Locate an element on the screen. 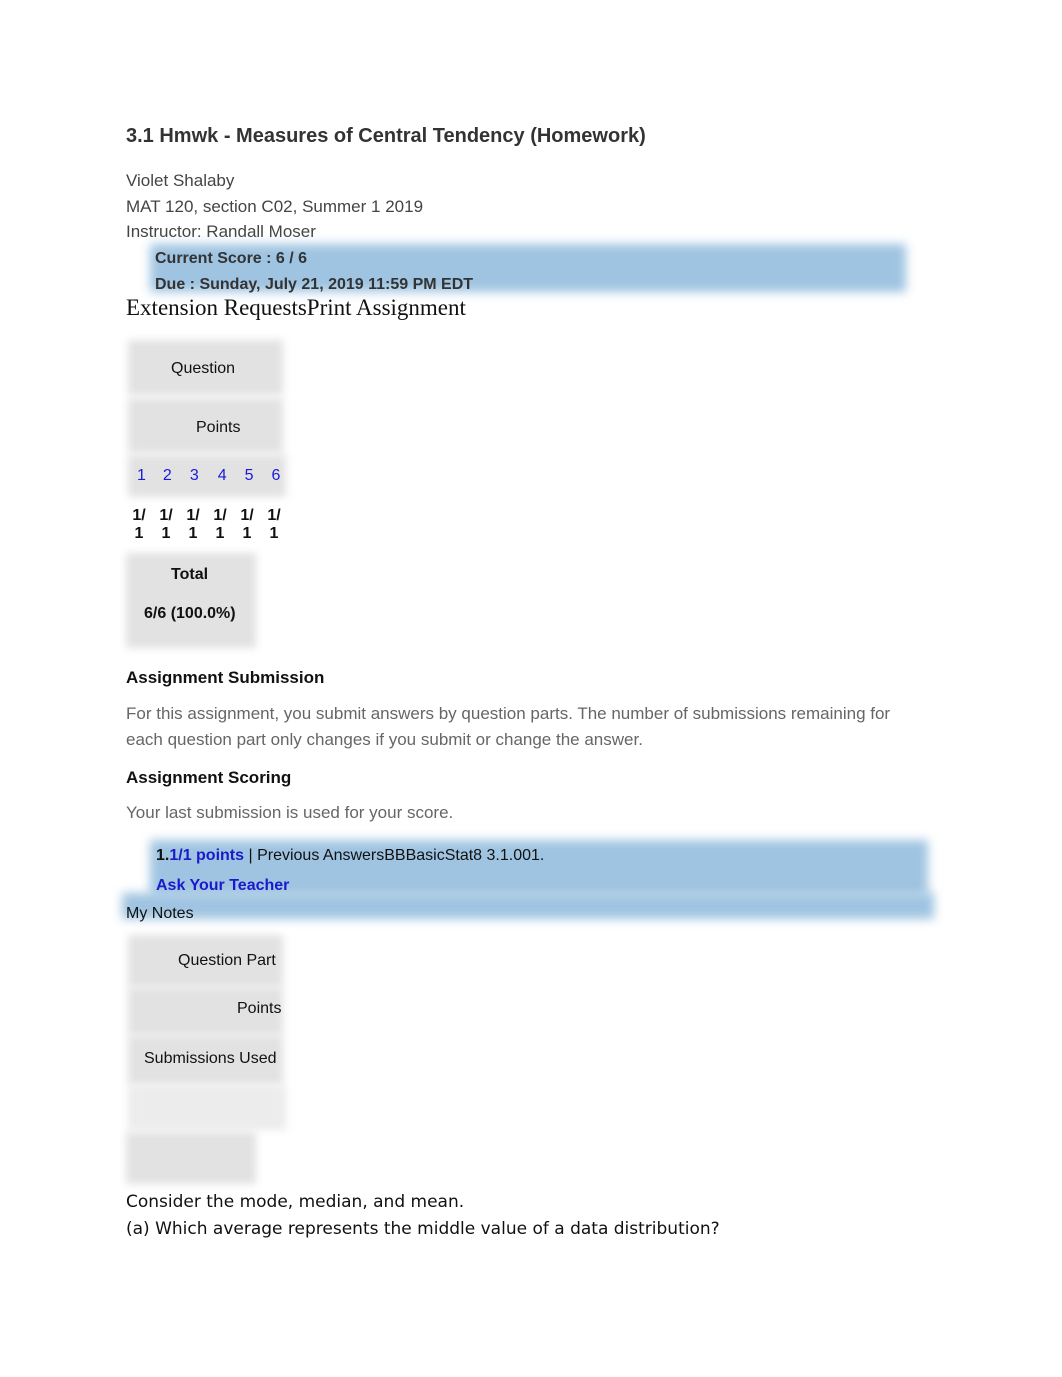 The height and width of the screenshot is (1377, 1062). question-points-2: 1/1 is located at coordinates (166, 524).